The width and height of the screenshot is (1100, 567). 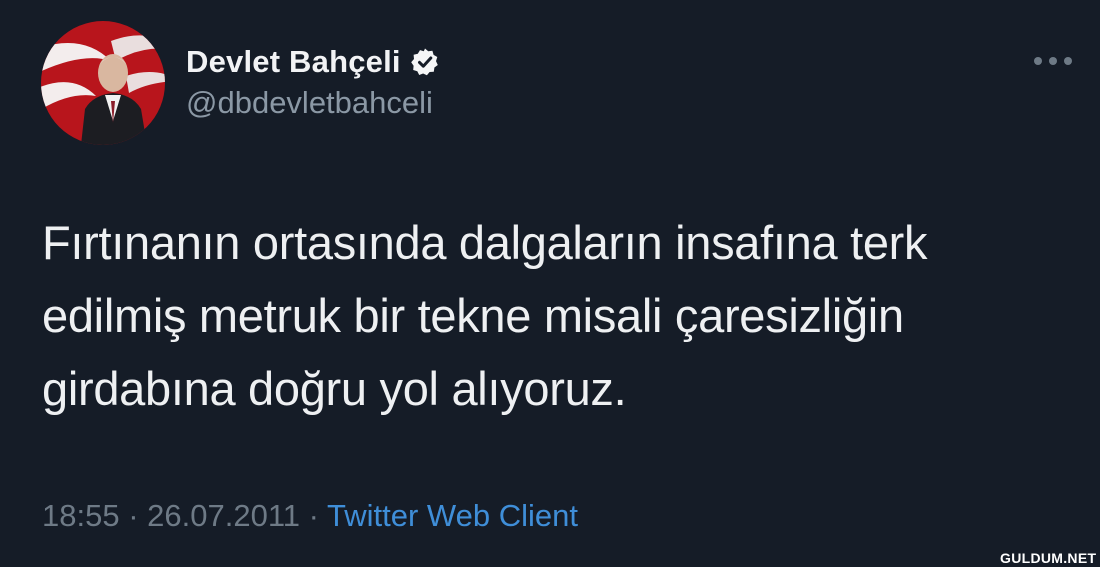 I want to click on tweet-time: 18:55, so click(x=81, y=515).